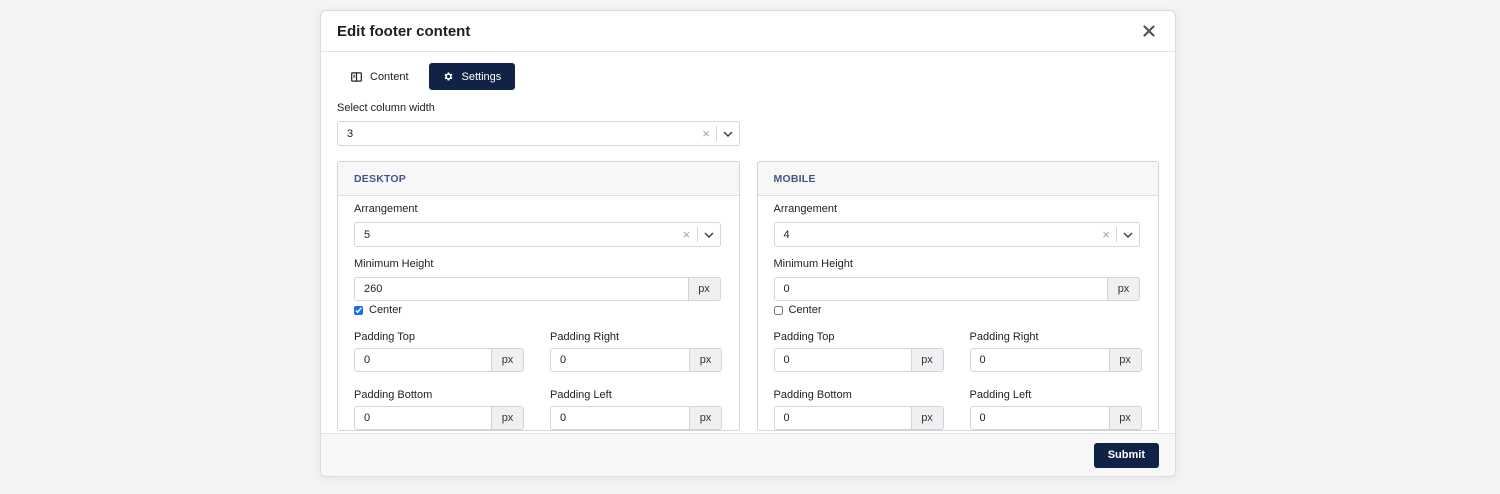  What do you see at coordinates (394, 264) in the screenshot?
I see `desktop-min-height-label: Minimum Height` at bounding box center [394, 264].